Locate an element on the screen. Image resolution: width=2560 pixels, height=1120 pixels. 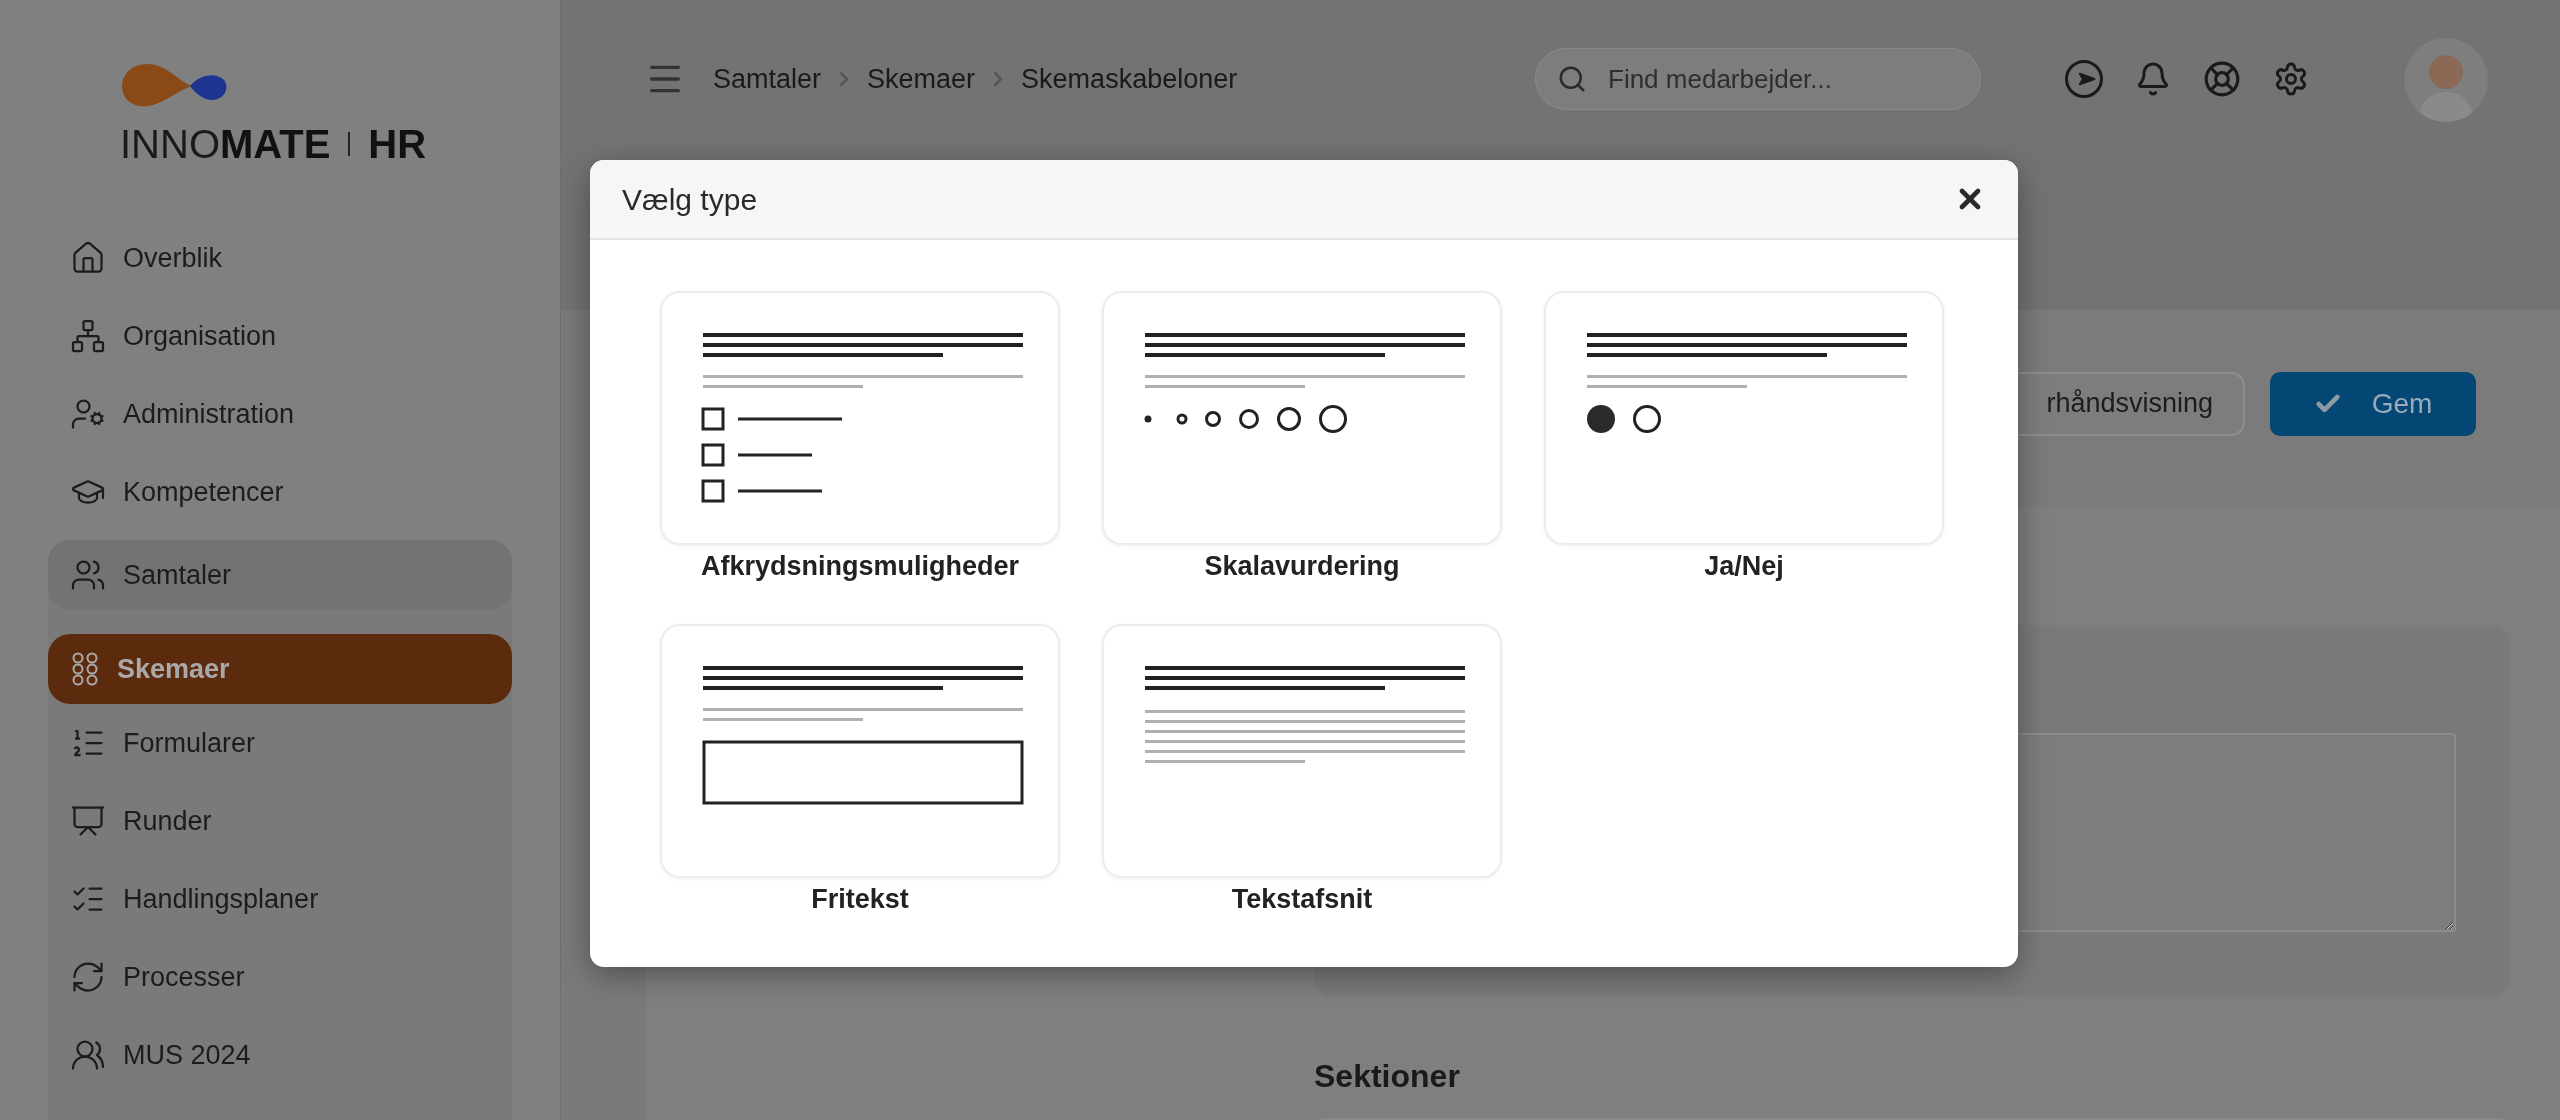
breadcrumb-link: Skemaer is located at coordinates (921, 79).